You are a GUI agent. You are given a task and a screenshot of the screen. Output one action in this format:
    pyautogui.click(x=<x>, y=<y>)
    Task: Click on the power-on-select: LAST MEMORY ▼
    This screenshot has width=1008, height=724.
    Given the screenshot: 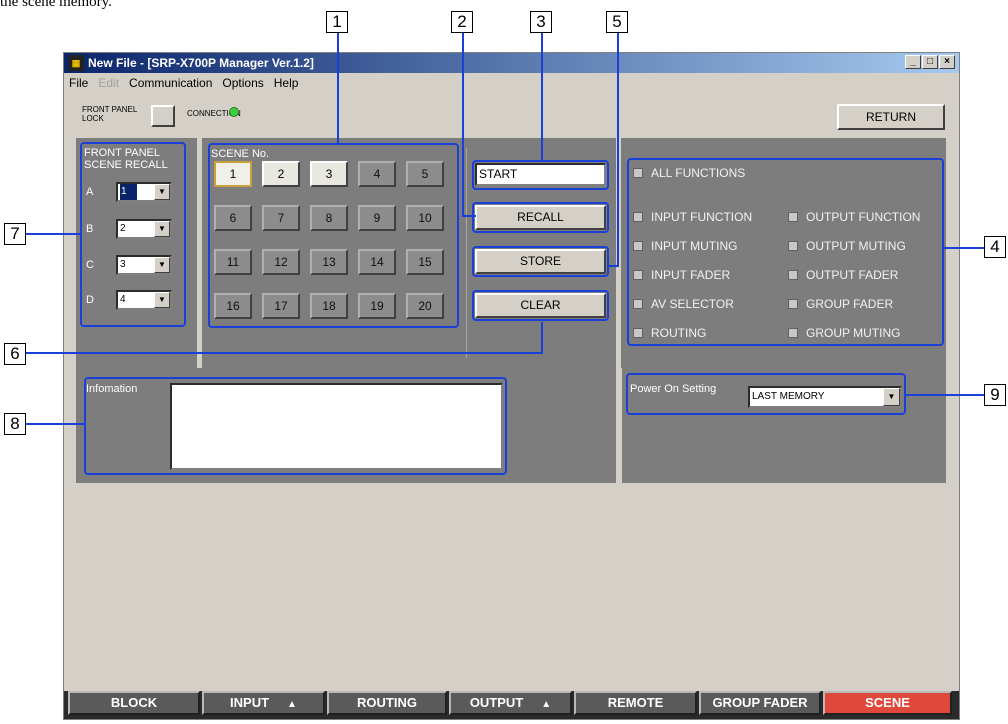 What is the action you would take?
    pyautogui.click(x=825, y=397)
    